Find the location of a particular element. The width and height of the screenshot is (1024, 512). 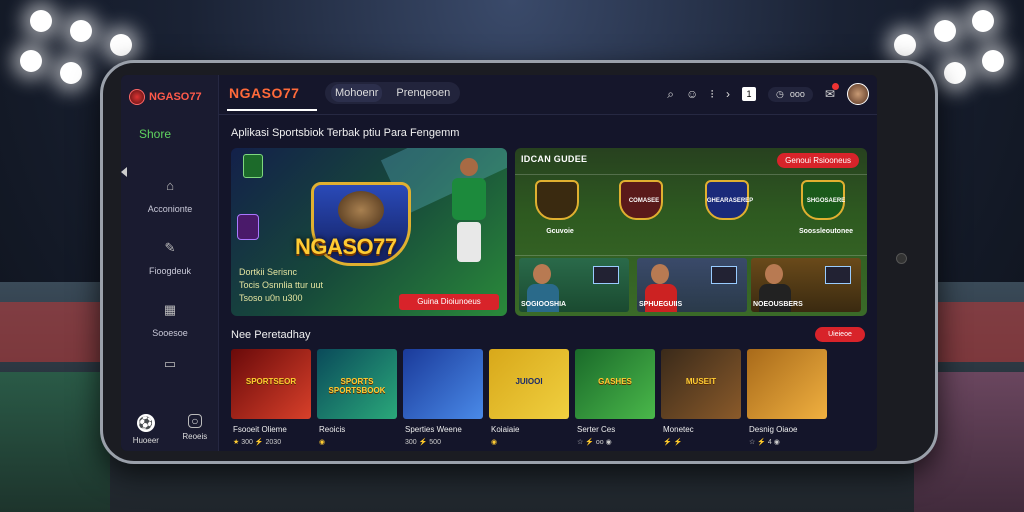

tab-home-label: Huoeer is located at coordinates (145, 440).